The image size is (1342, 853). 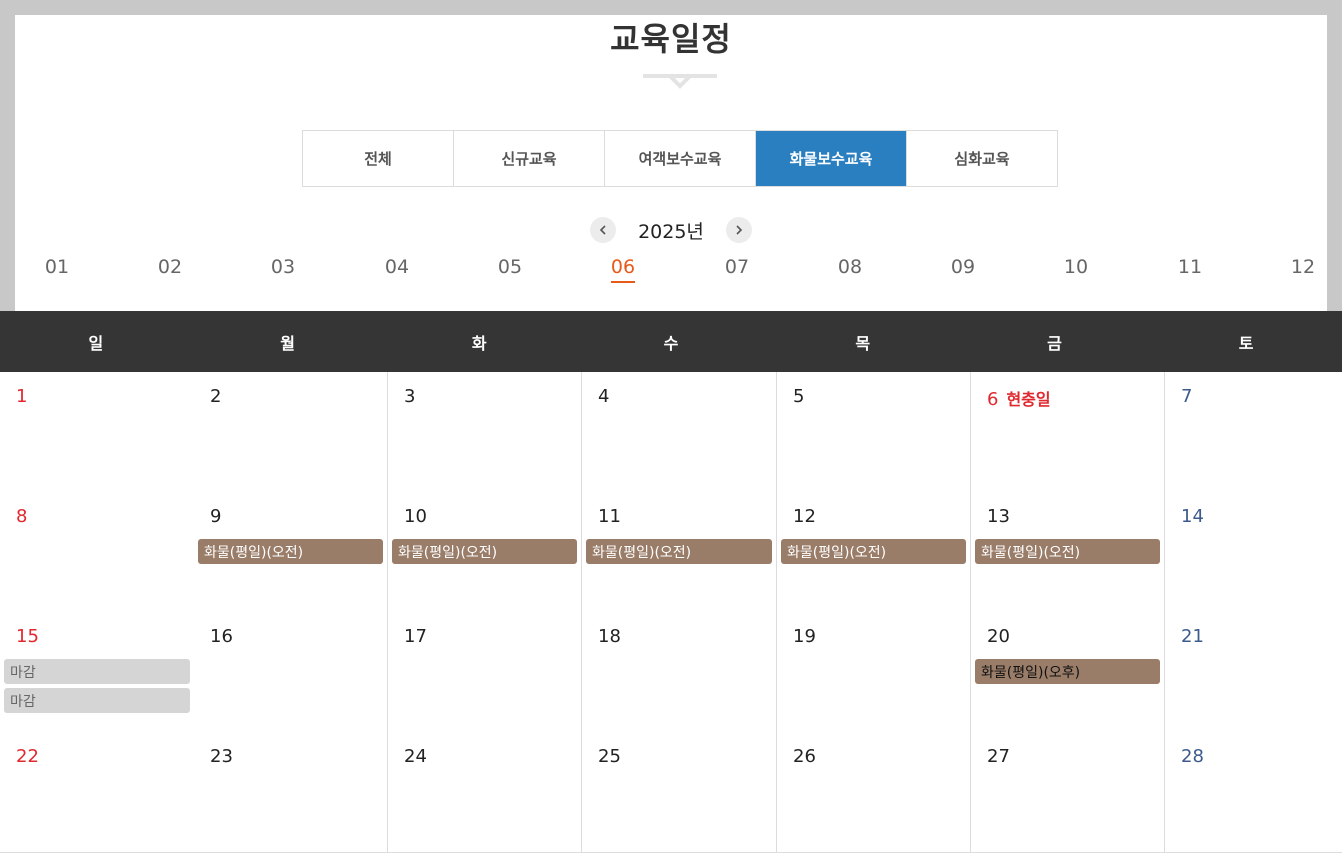 I want to click on day-number-text: 14, so click(x=1192, y=516).